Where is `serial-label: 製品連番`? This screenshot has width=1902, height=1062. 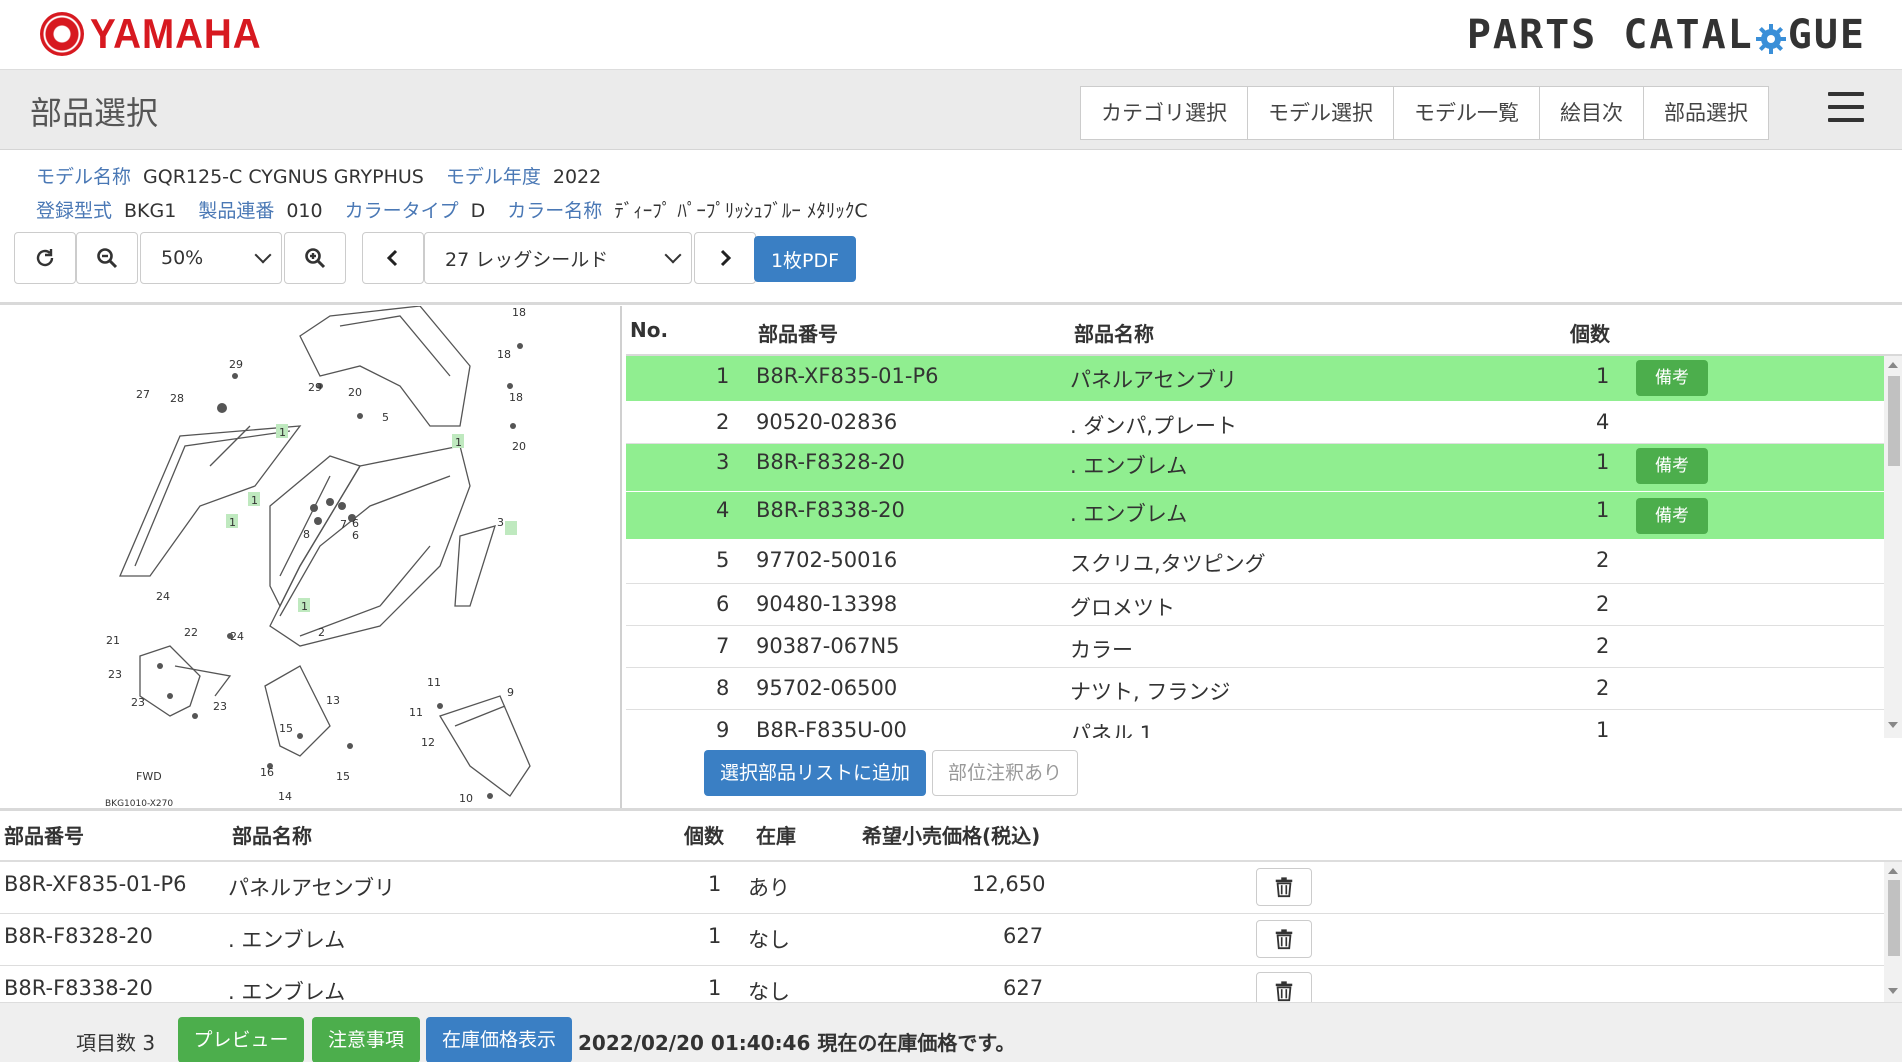 serial-label: 製品連番 is located at coordinates (236, 211).